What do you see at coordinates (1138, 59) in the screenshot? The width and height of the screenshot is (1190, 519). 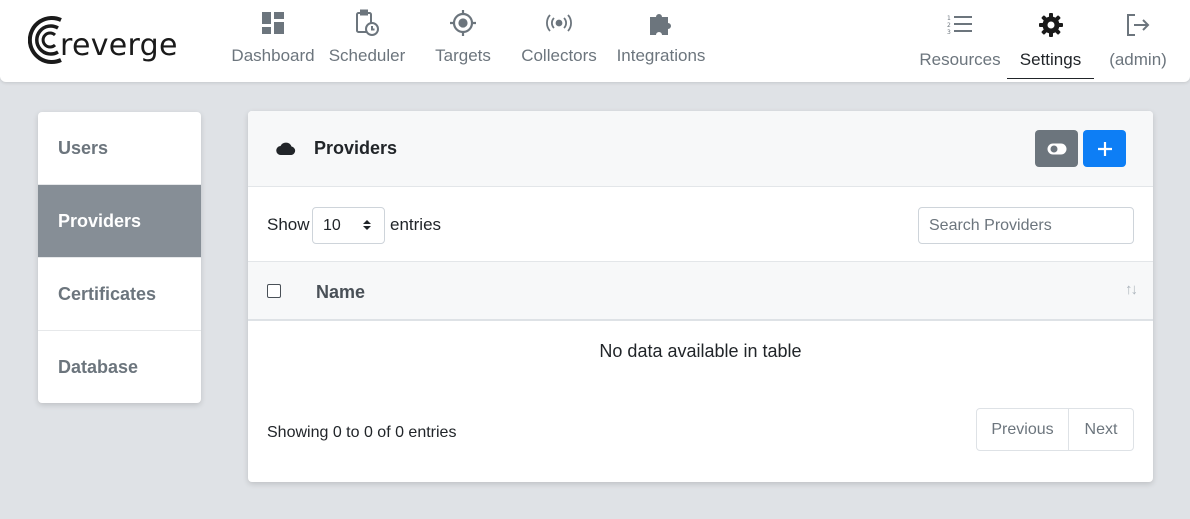 I see `nav-admin-label: (admin)` at bounding box center [1138, 59].